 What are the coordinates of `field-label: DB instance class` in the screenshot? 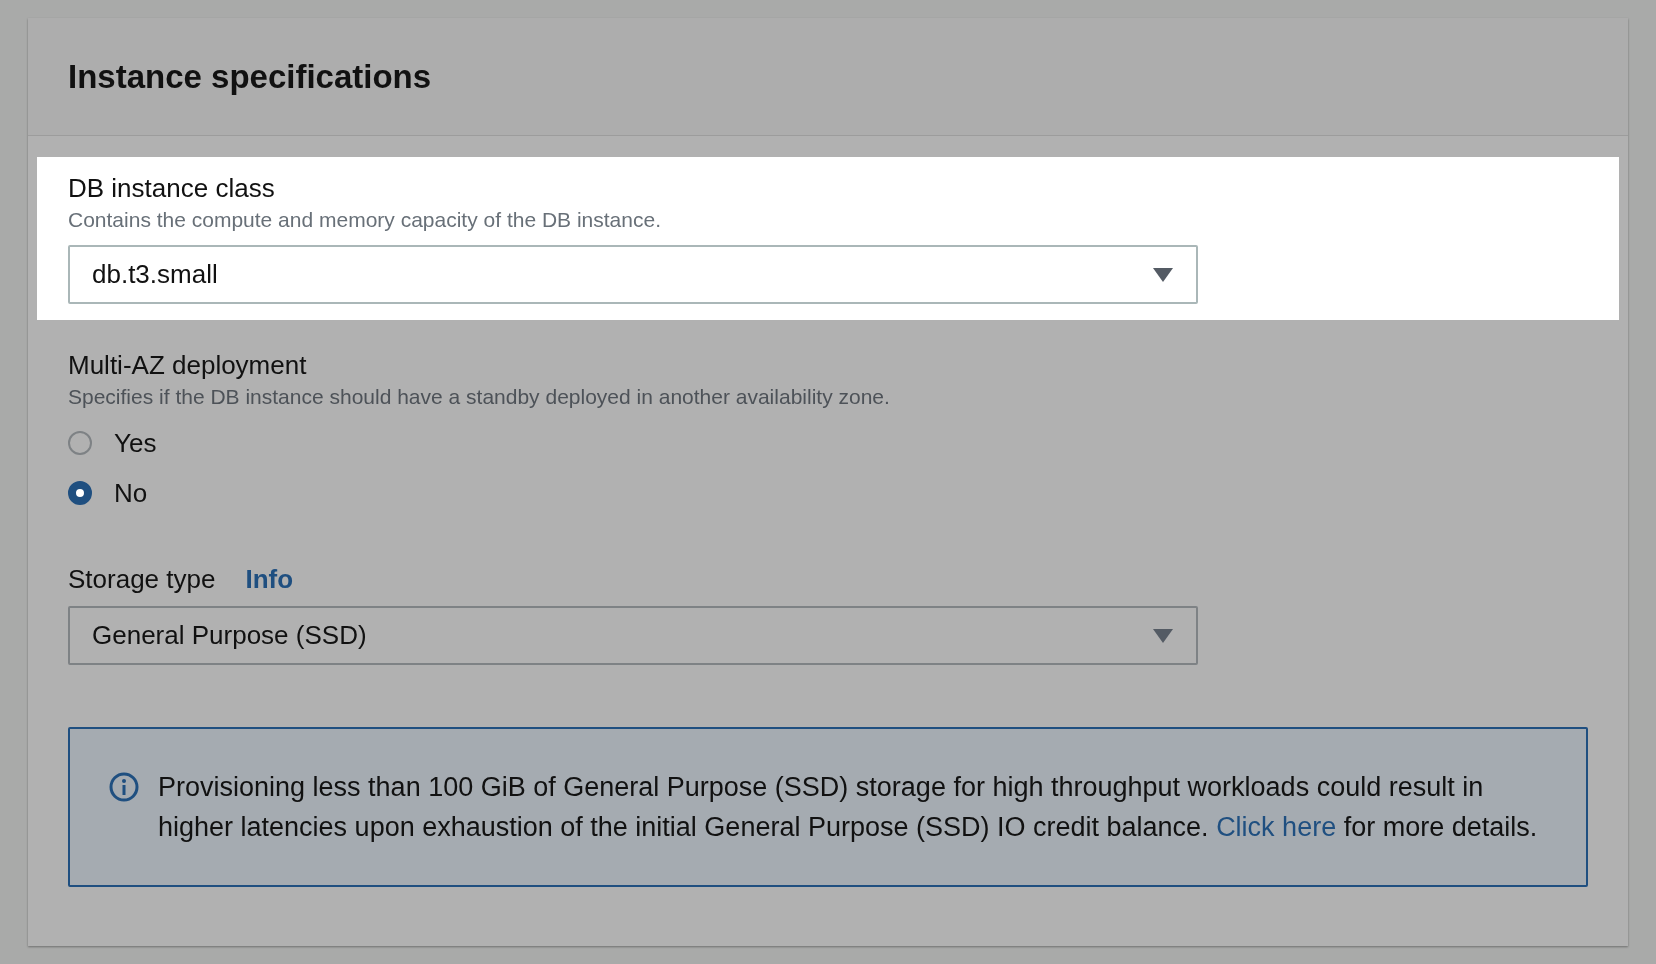 It's located at (171, 188).